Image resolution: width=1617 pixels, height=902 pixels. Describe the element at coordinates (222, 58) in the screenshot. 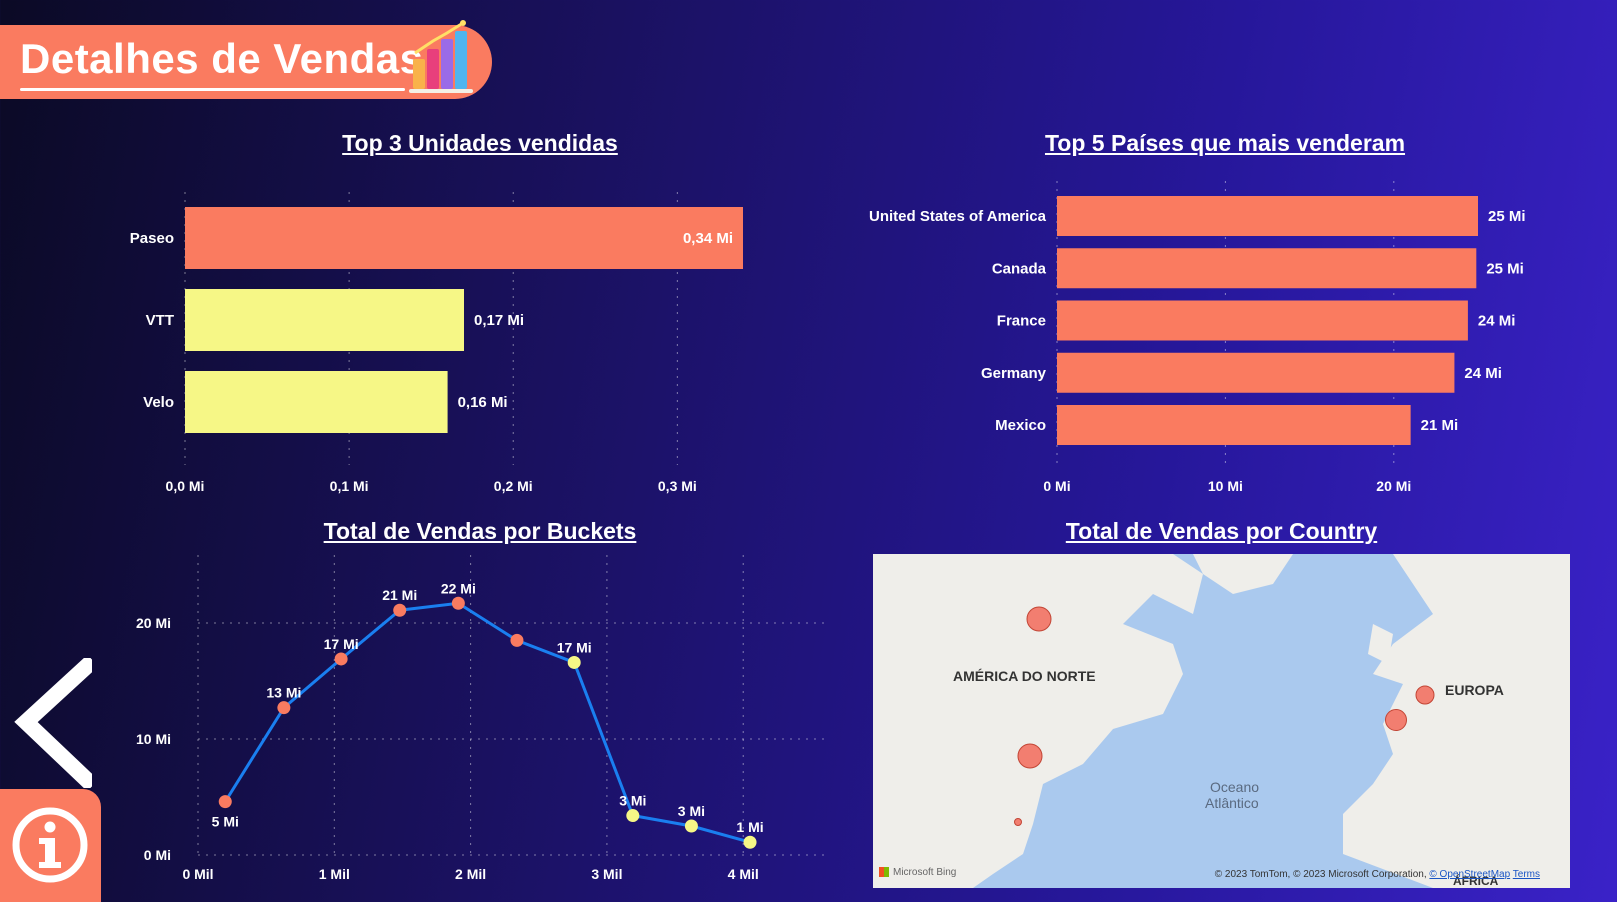

I see `page-title: Detalhes de Vendas` at that location.